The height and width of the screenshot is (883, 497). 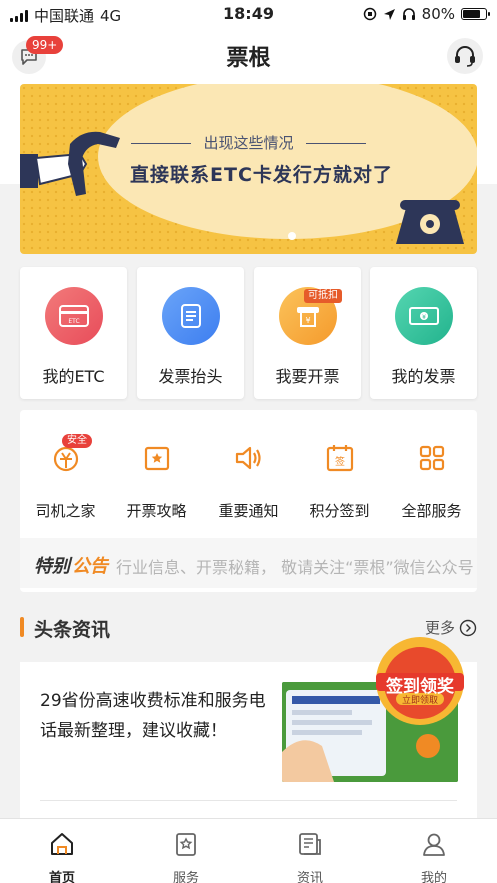 I want to click on tab-label: 资讯, so click(x=309, y=877).